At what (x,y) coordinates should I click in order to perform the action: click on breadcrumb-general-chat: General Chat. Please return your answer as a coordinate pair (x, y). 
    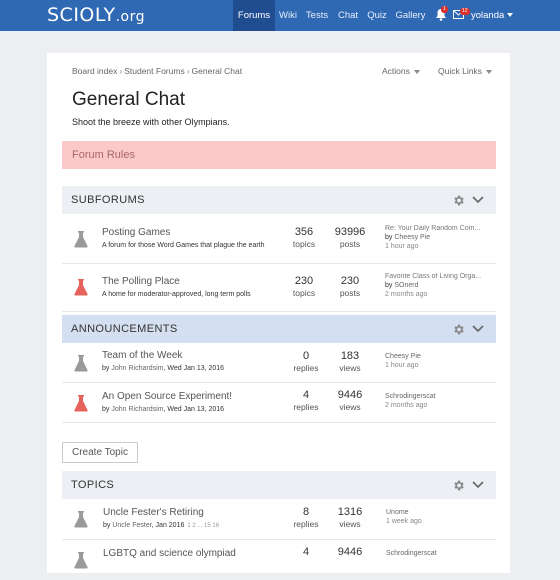
    Looking at the image, I should click on (217, 71).